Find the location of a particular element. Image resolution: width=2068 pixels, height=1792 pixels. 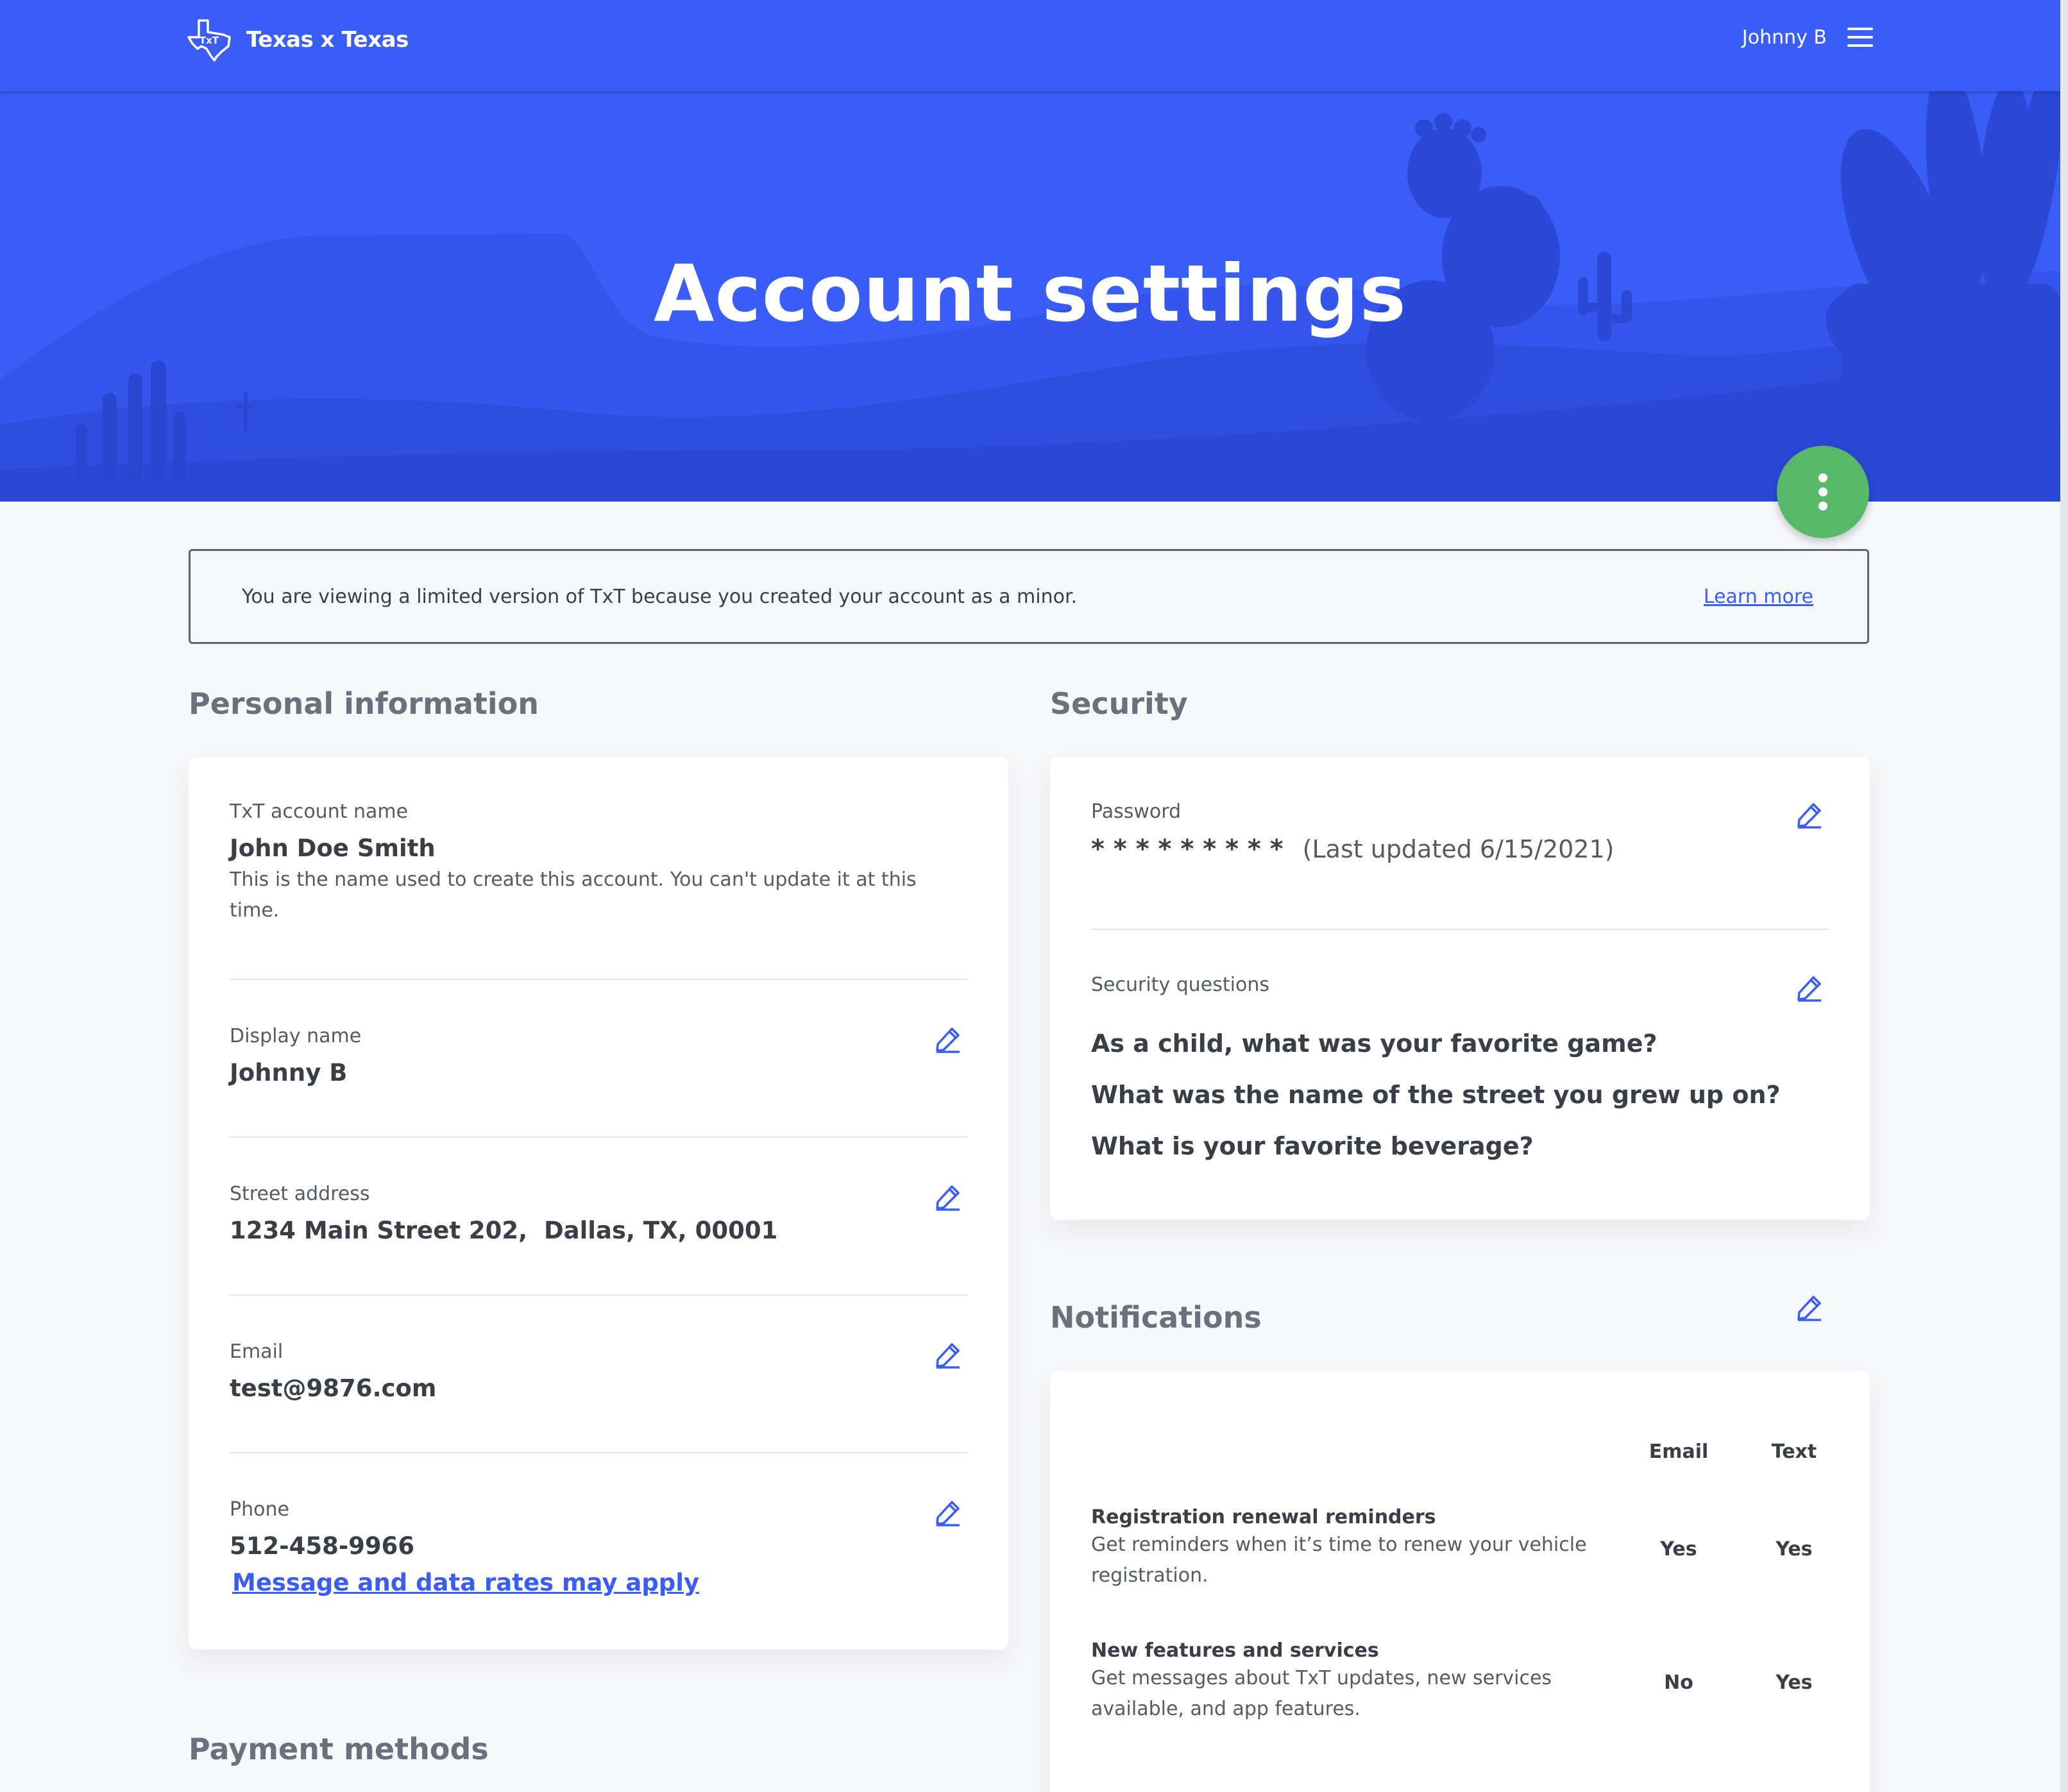

features-text-value: Yes is located at coordinates (1794, 1682).